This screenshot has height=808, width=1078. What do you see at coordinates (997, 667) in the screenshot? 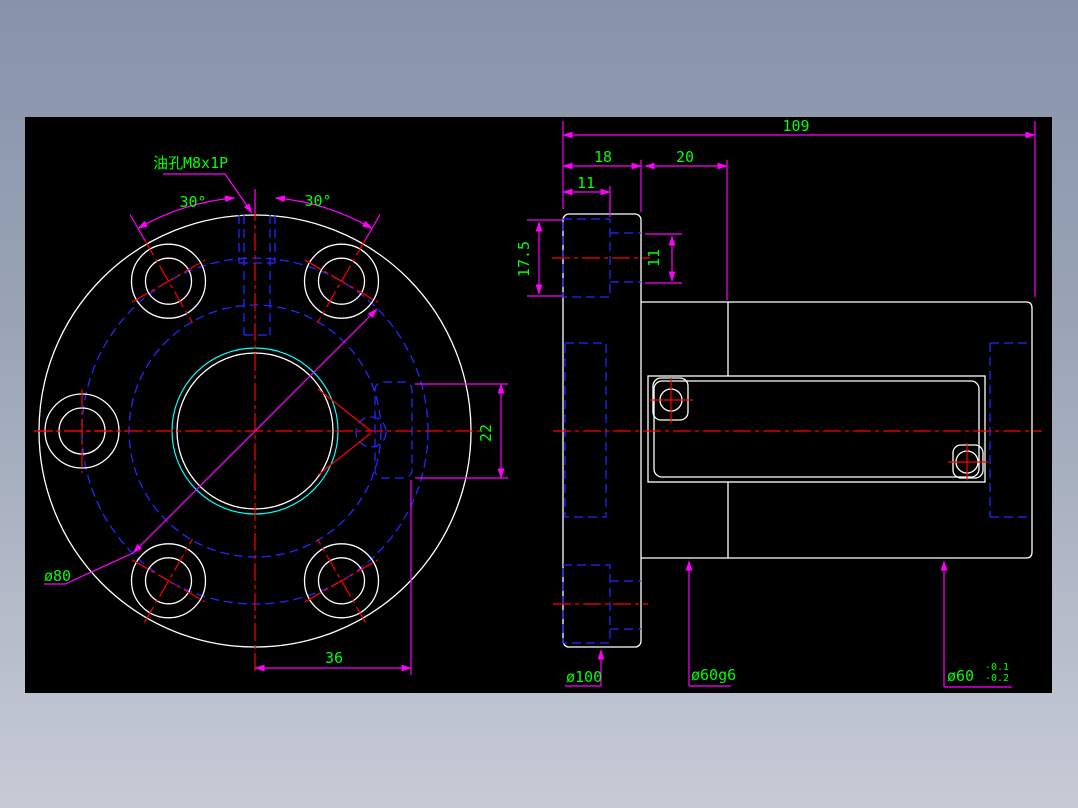
I see `dim-label-d60-tol-upper: -0.1` at bounding box center [997, 667].